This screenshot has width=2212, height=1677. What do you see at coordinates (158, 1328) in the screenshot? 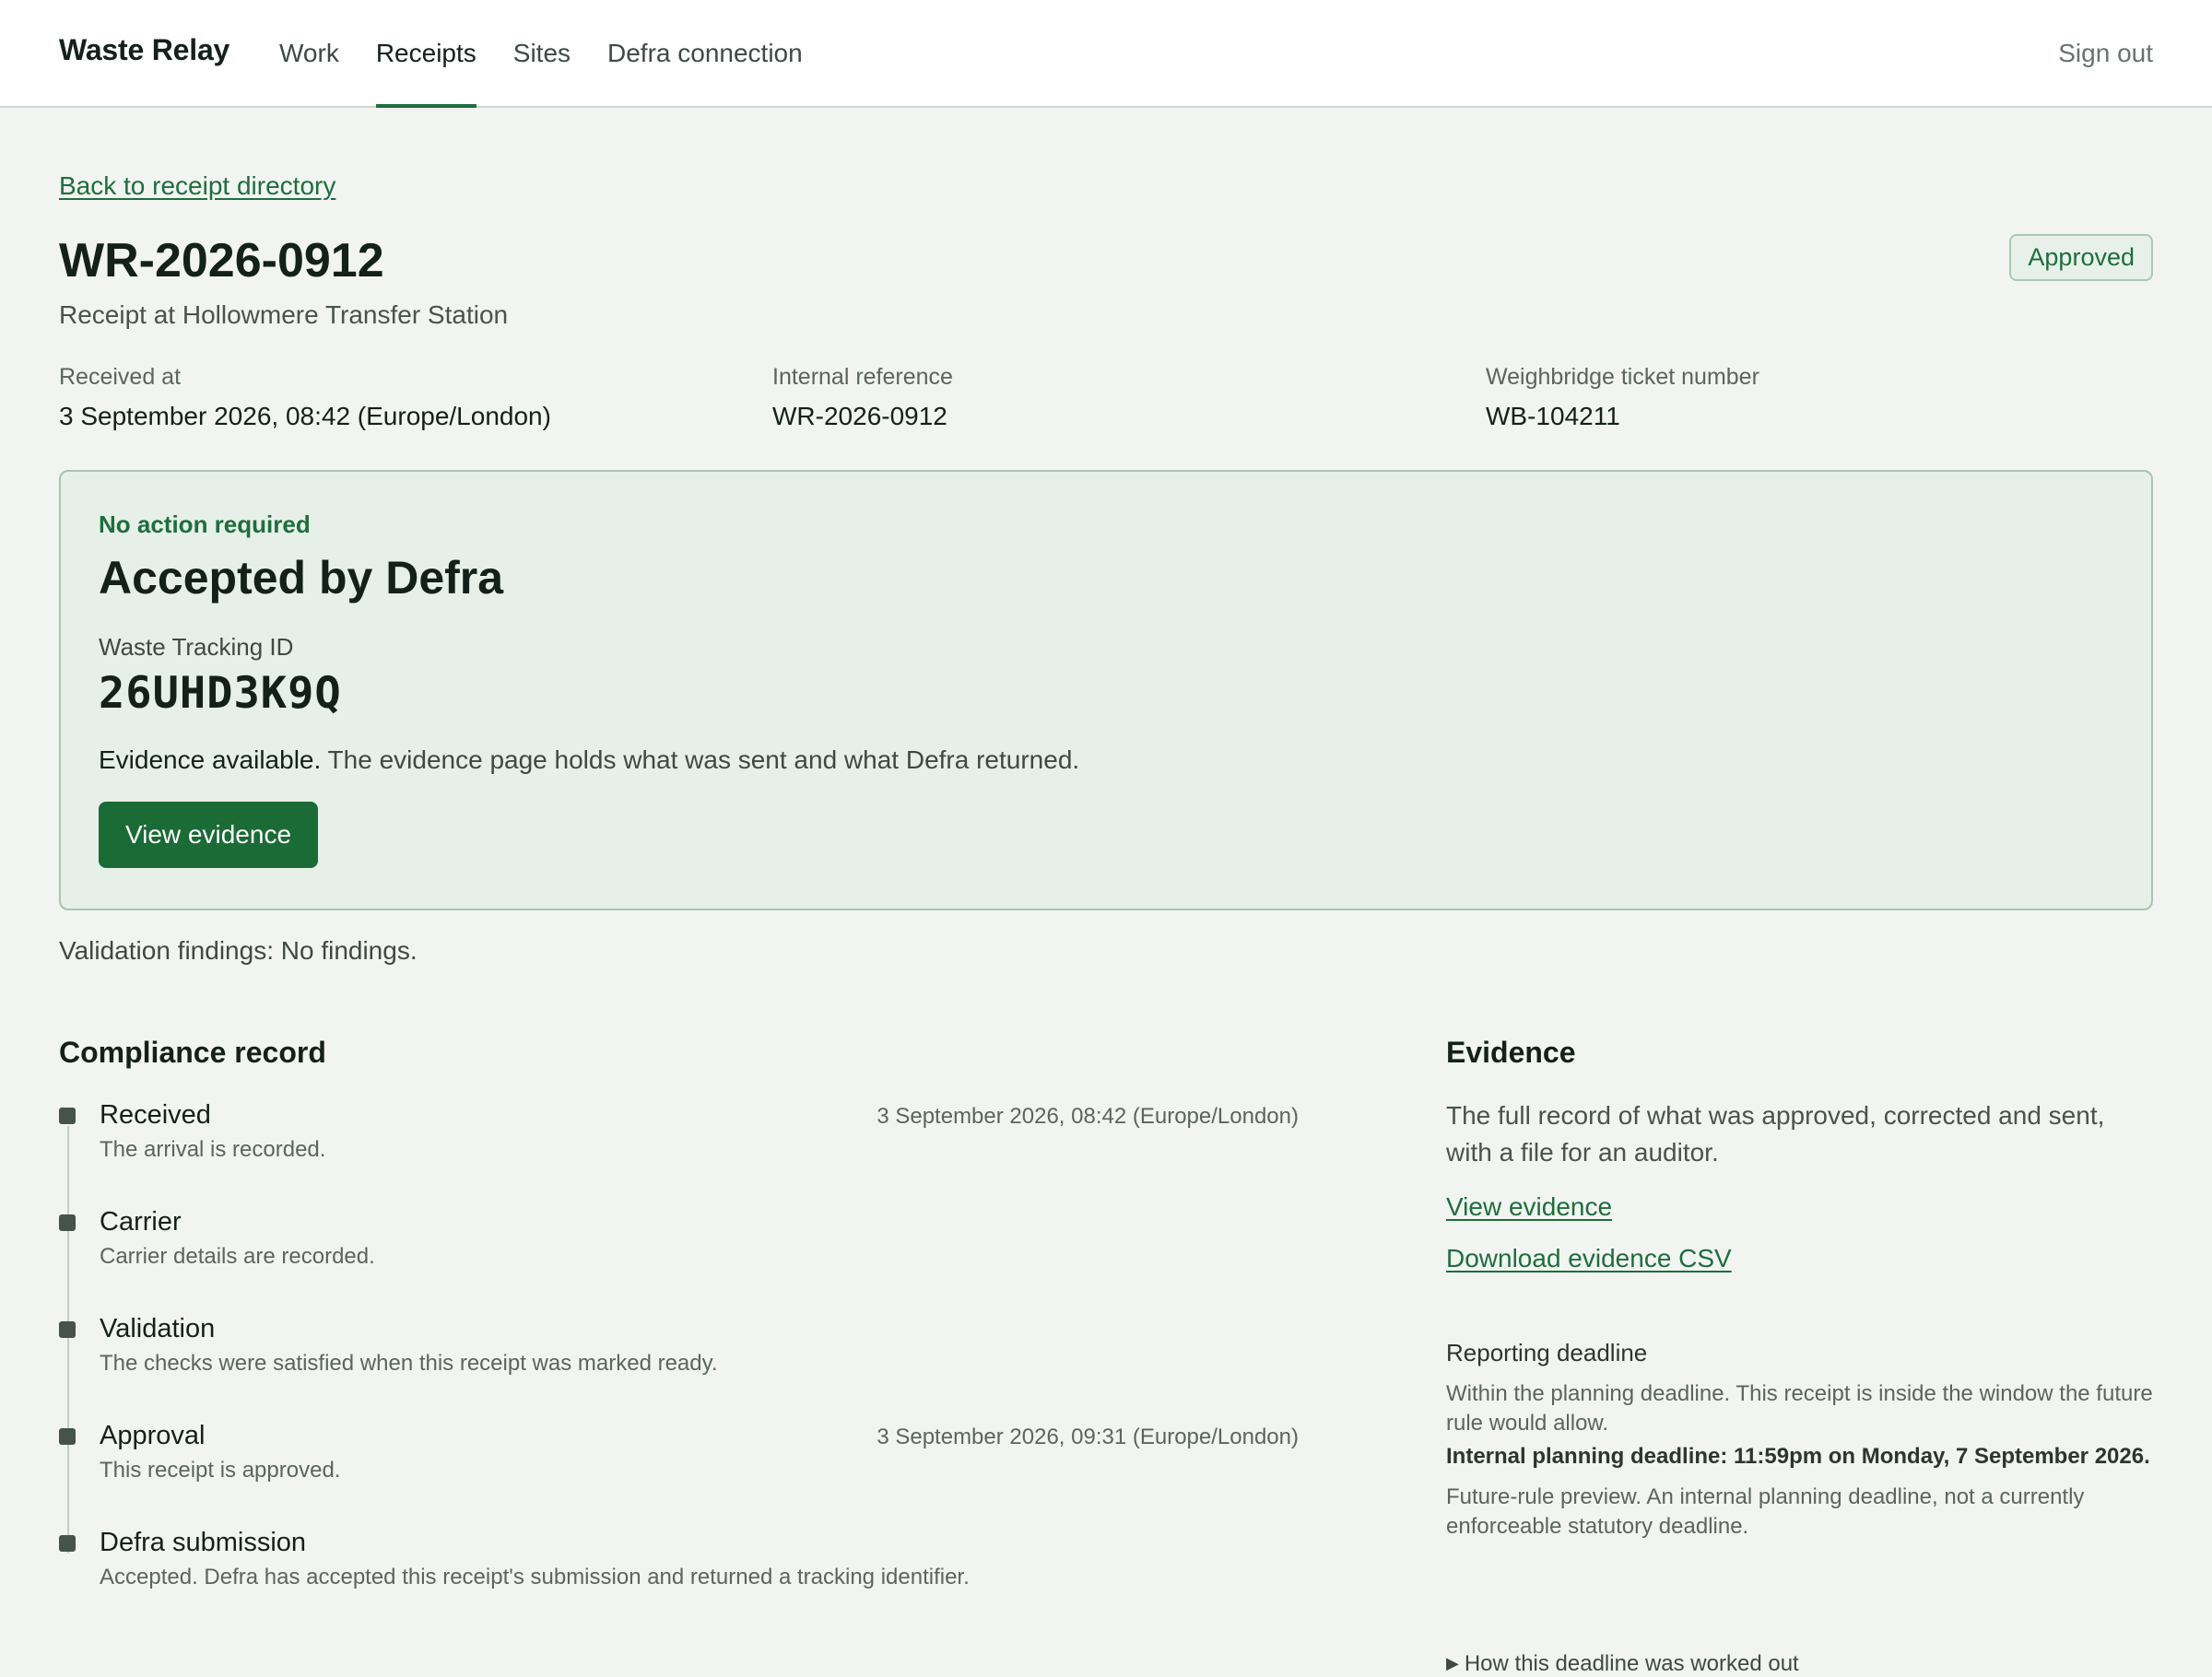
I see `timeline-item-title: Validation` at bounding box center [158, 1328].